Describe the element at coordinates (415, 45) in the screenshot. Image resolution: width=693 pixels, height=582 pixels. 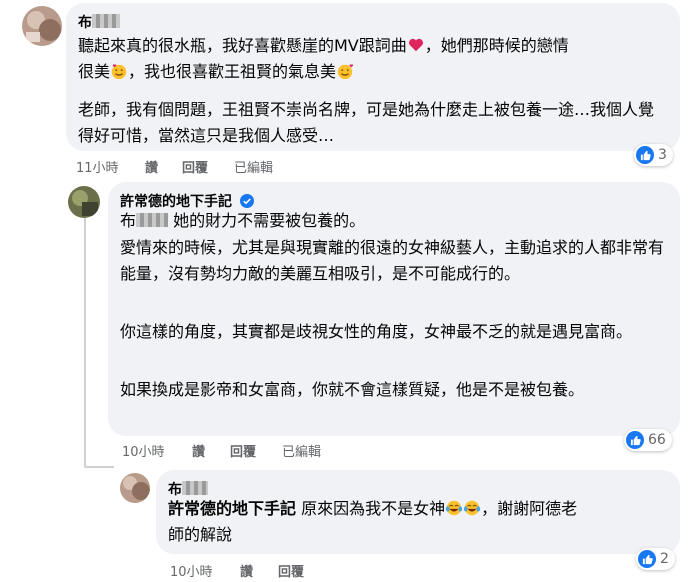
I see `heart-emoji-icon` at that location.